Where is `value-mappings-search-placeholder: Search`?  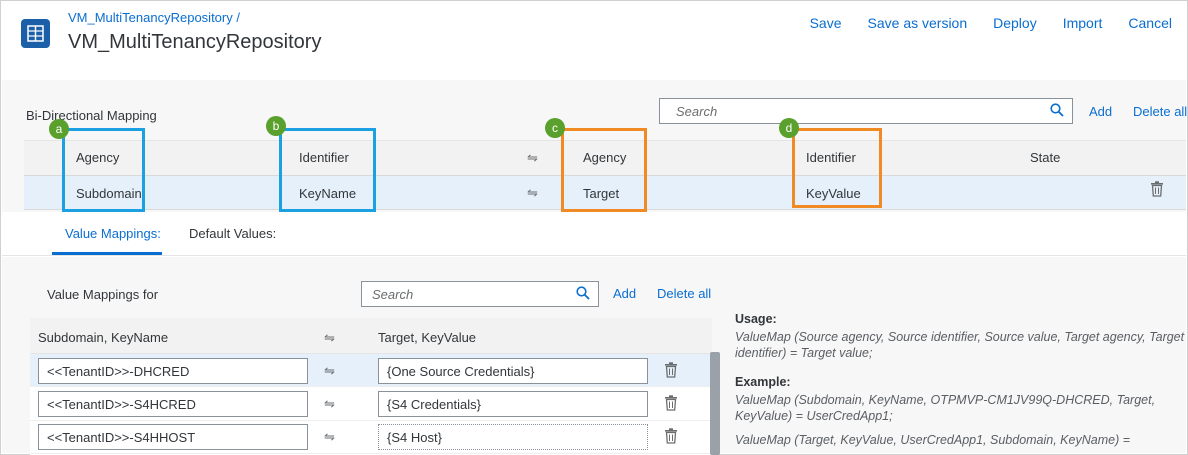 value-mappings-search-placeholder: Search is located at coordinates (393, 294).